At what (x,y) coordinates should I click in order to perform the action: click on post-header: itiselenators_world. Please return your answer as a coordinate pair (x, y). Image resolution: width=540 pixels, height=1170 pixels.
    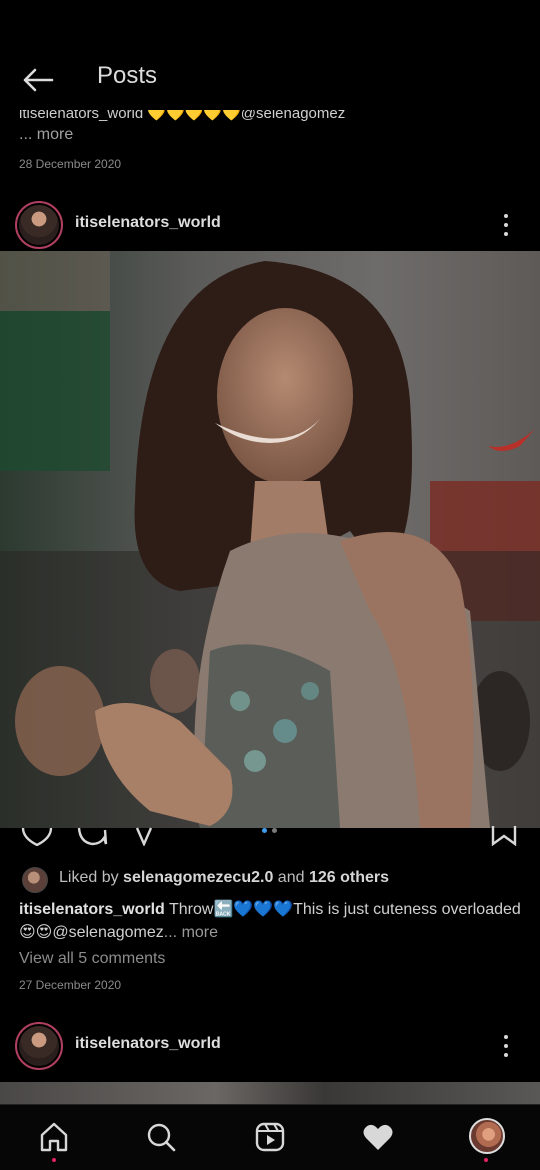
    Looking at the image, I should click on (270, 225).